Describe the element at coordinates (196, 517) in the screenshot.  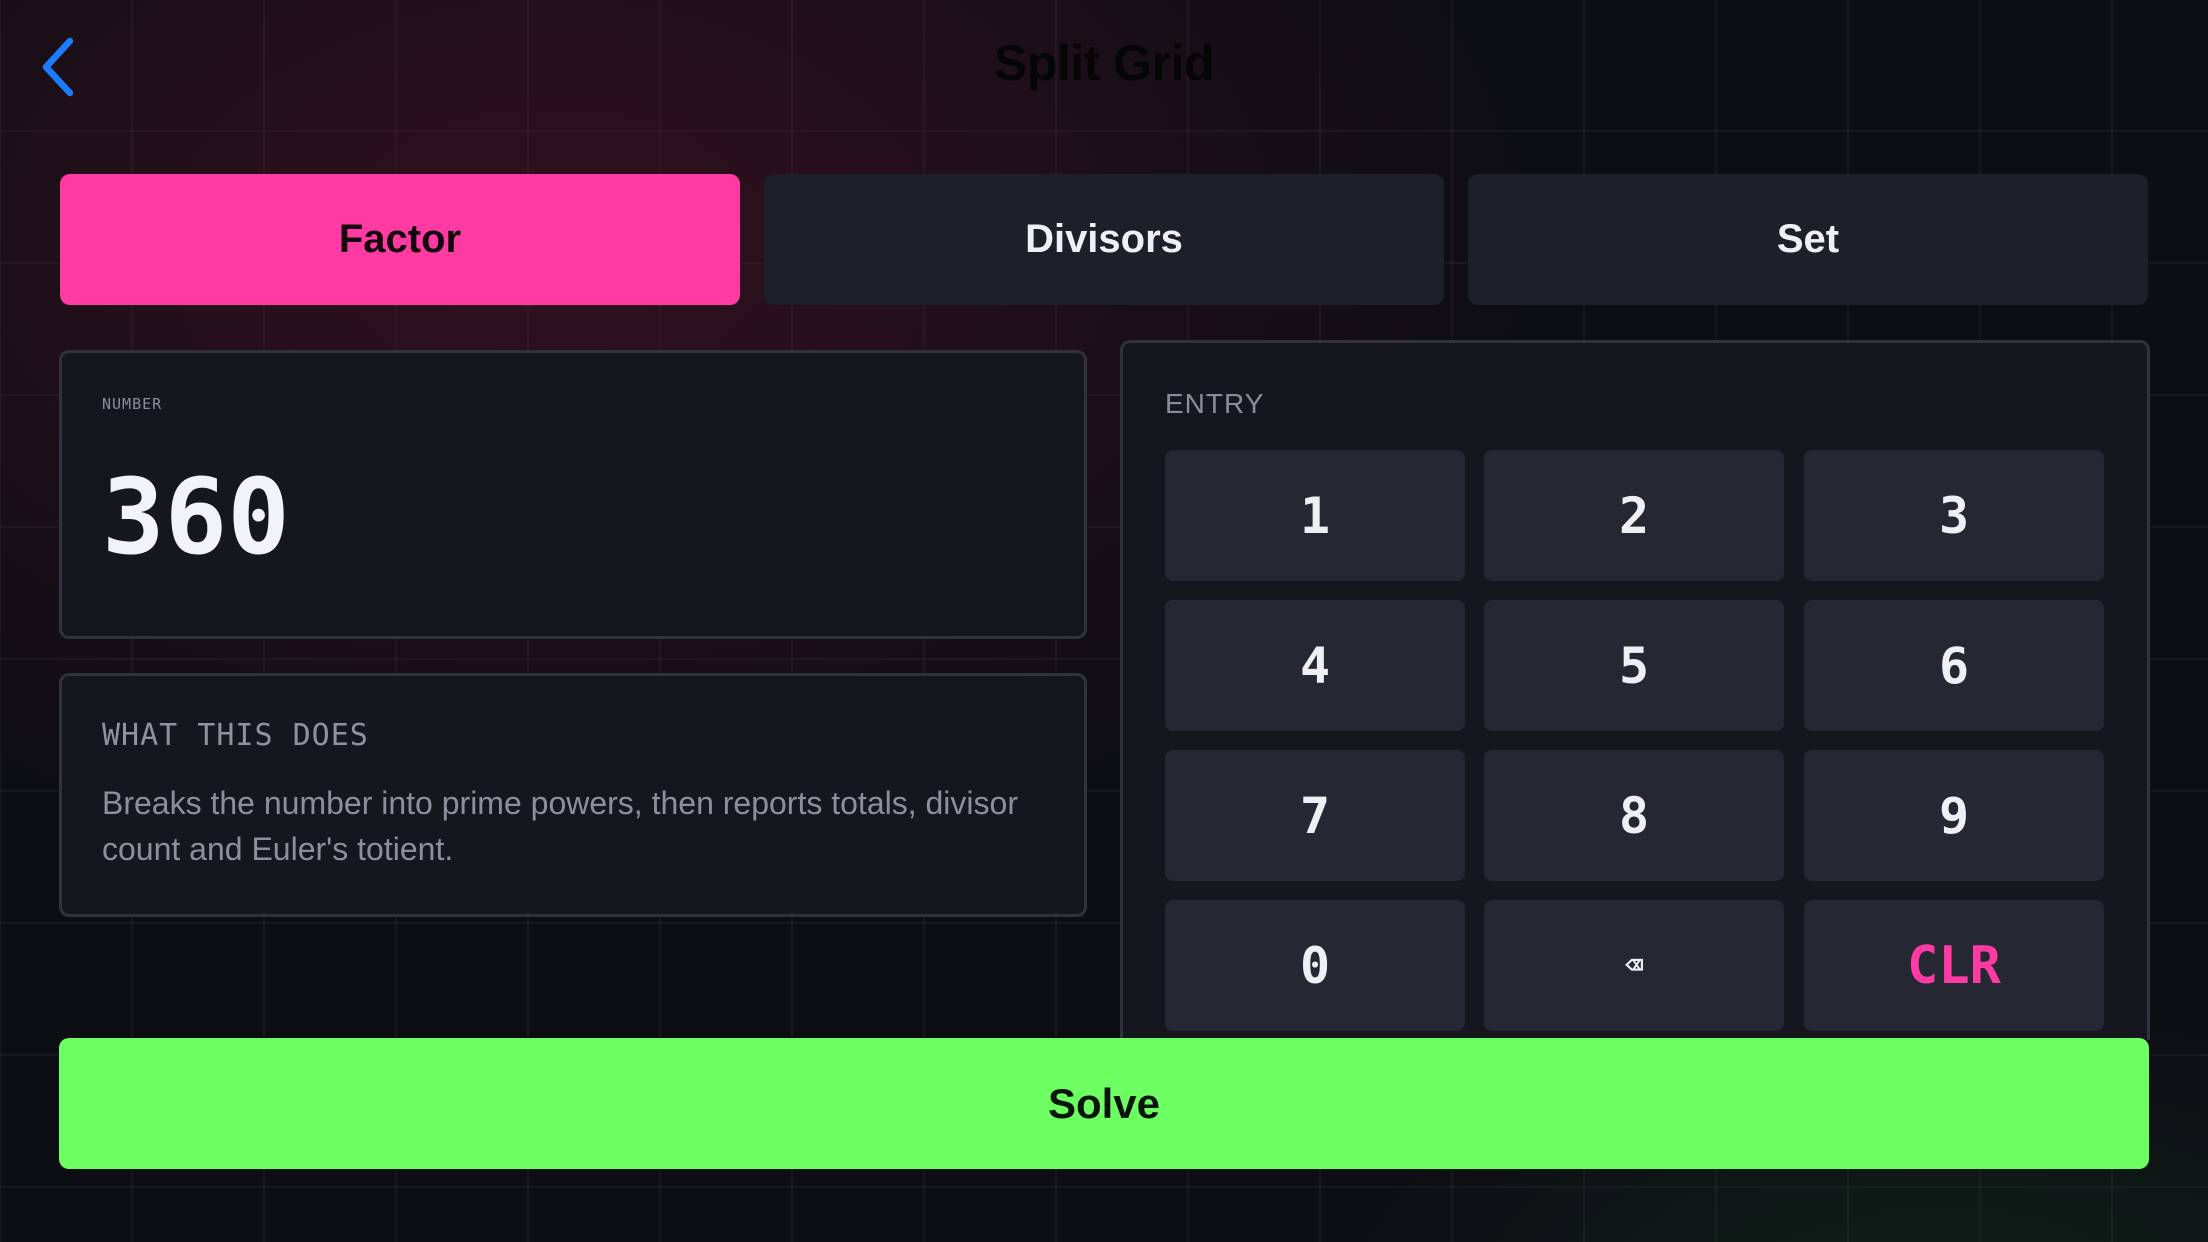
I see `number-value: 360` at that location.